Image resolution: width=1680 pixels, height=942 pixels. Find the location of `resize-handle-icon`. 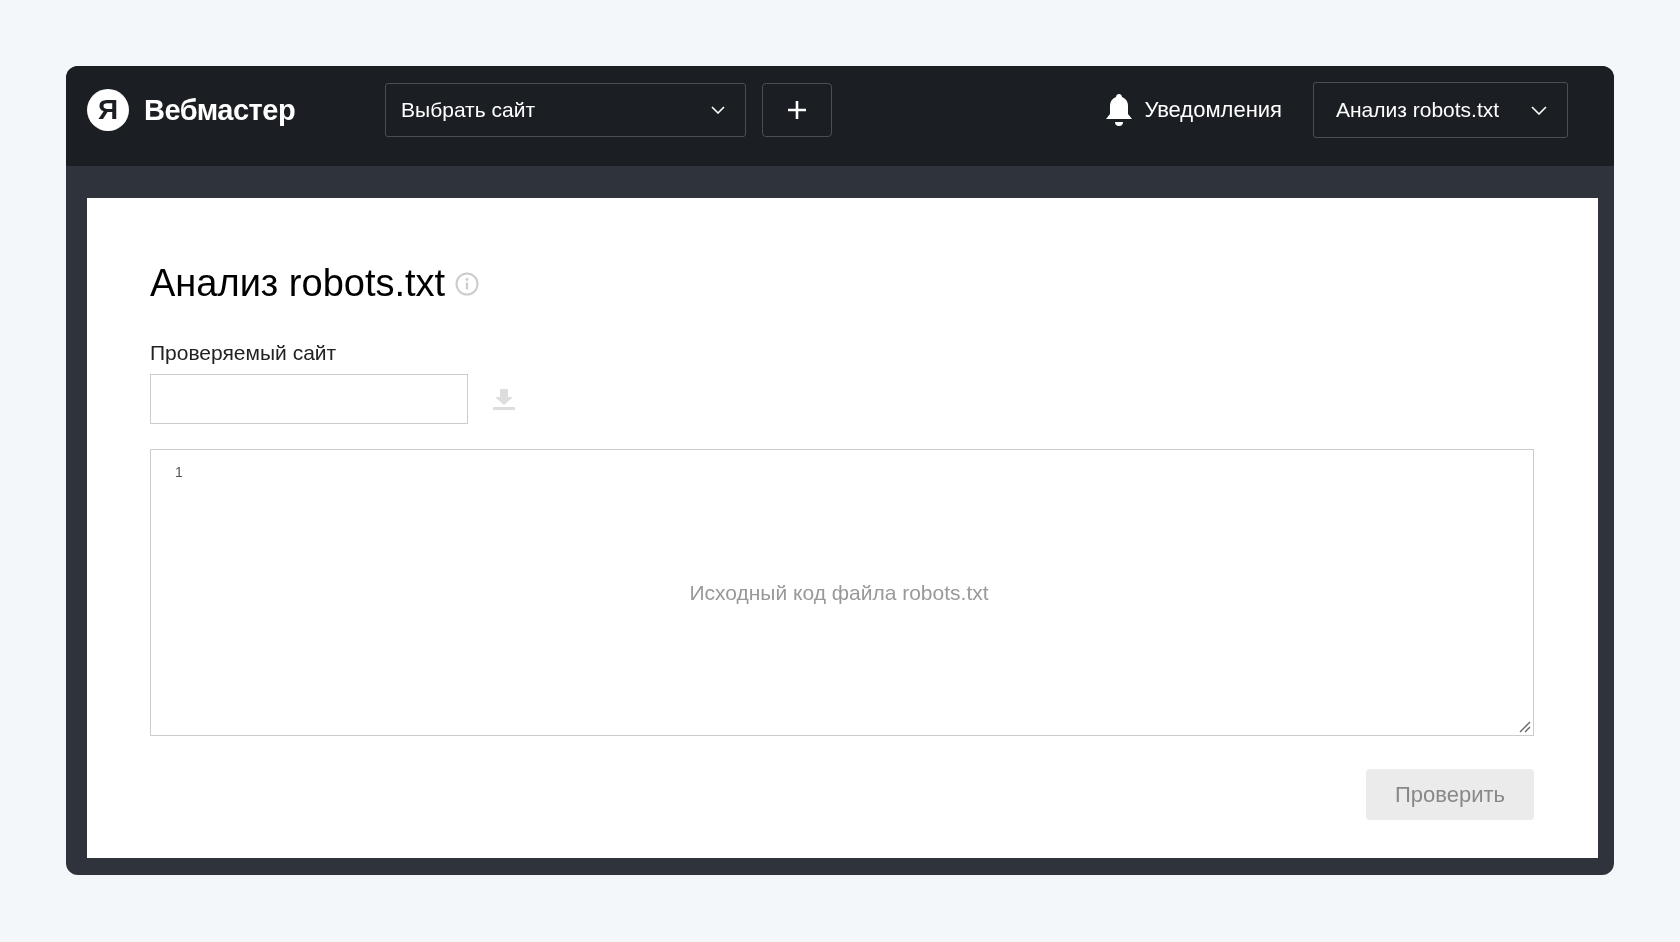

resize-handle-icon is located at coordinates (1525, 727).